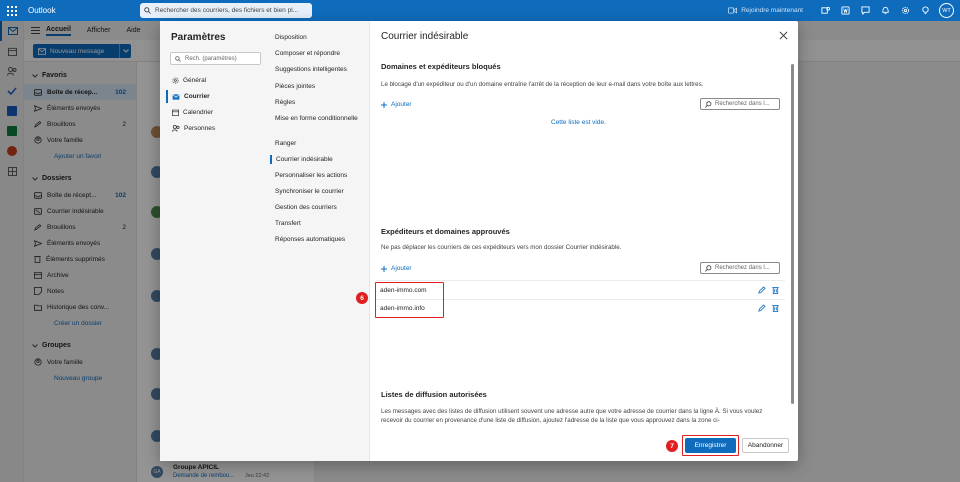  I want to click on settings-title: Paramètres, so click(198, 37).